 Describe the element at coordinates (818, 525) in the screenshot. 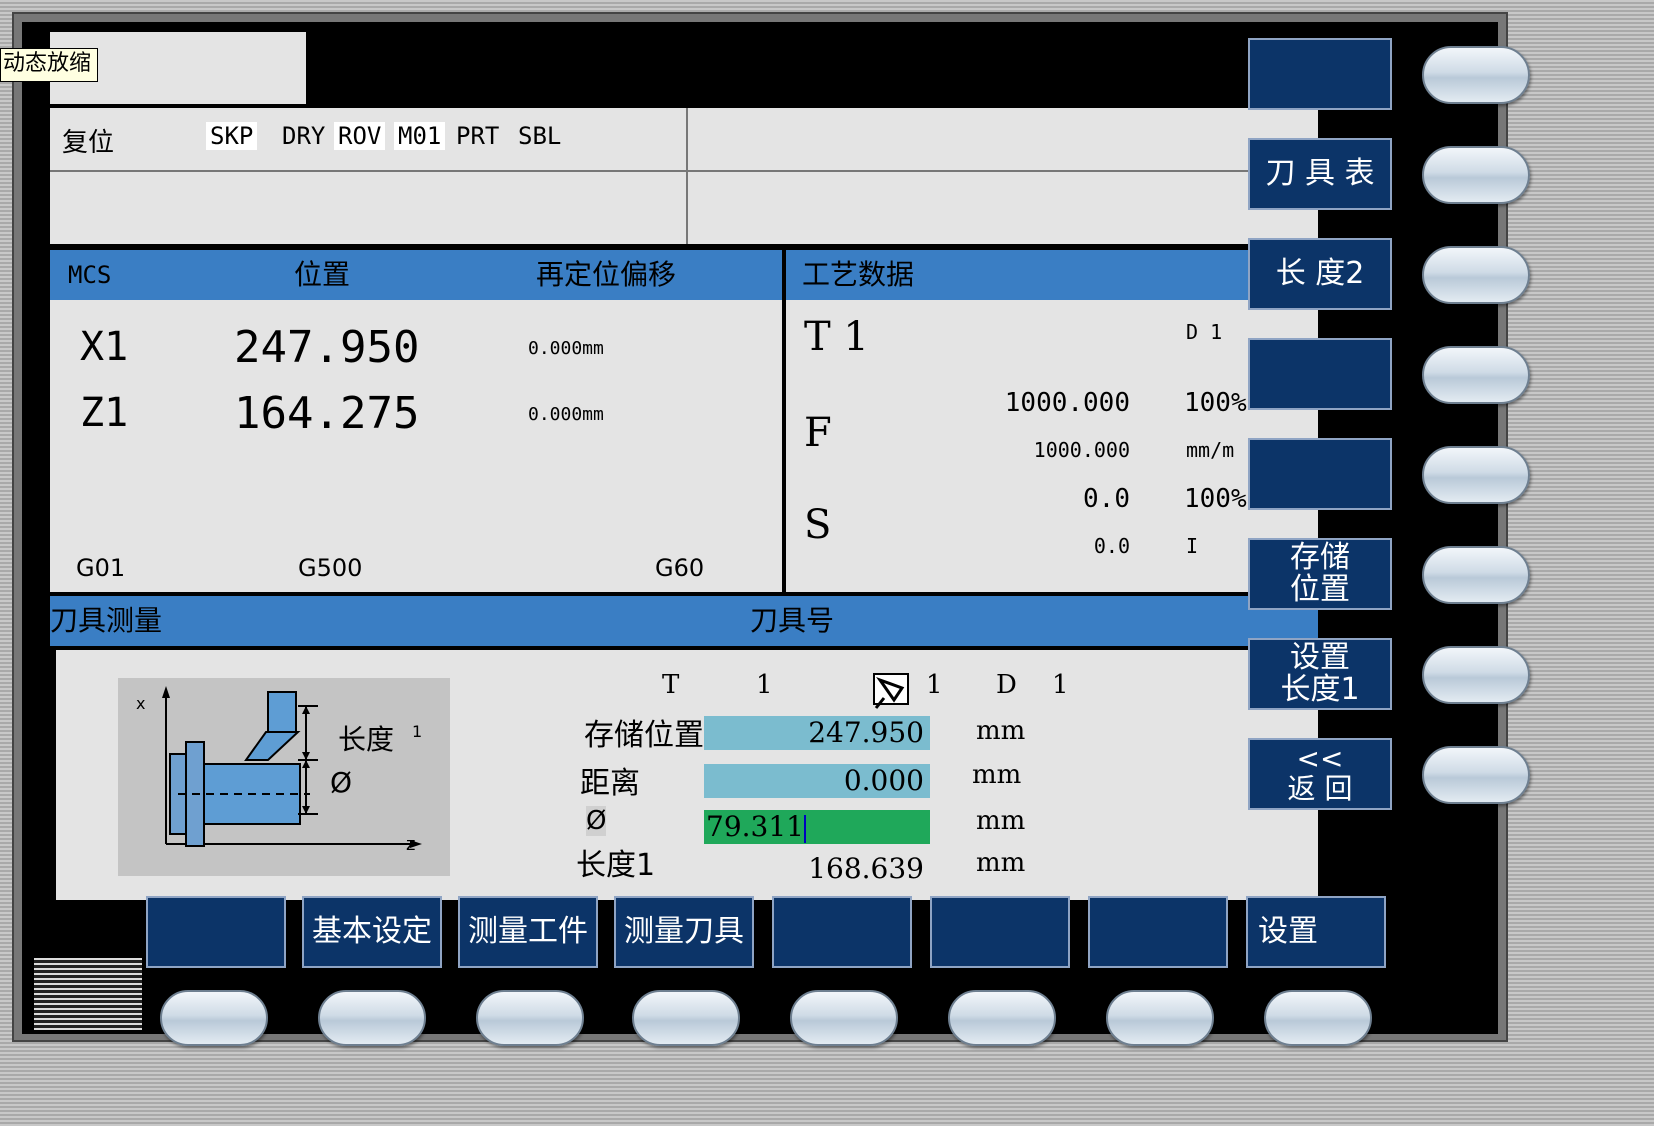

I see `spindle-letter: S` at that location.